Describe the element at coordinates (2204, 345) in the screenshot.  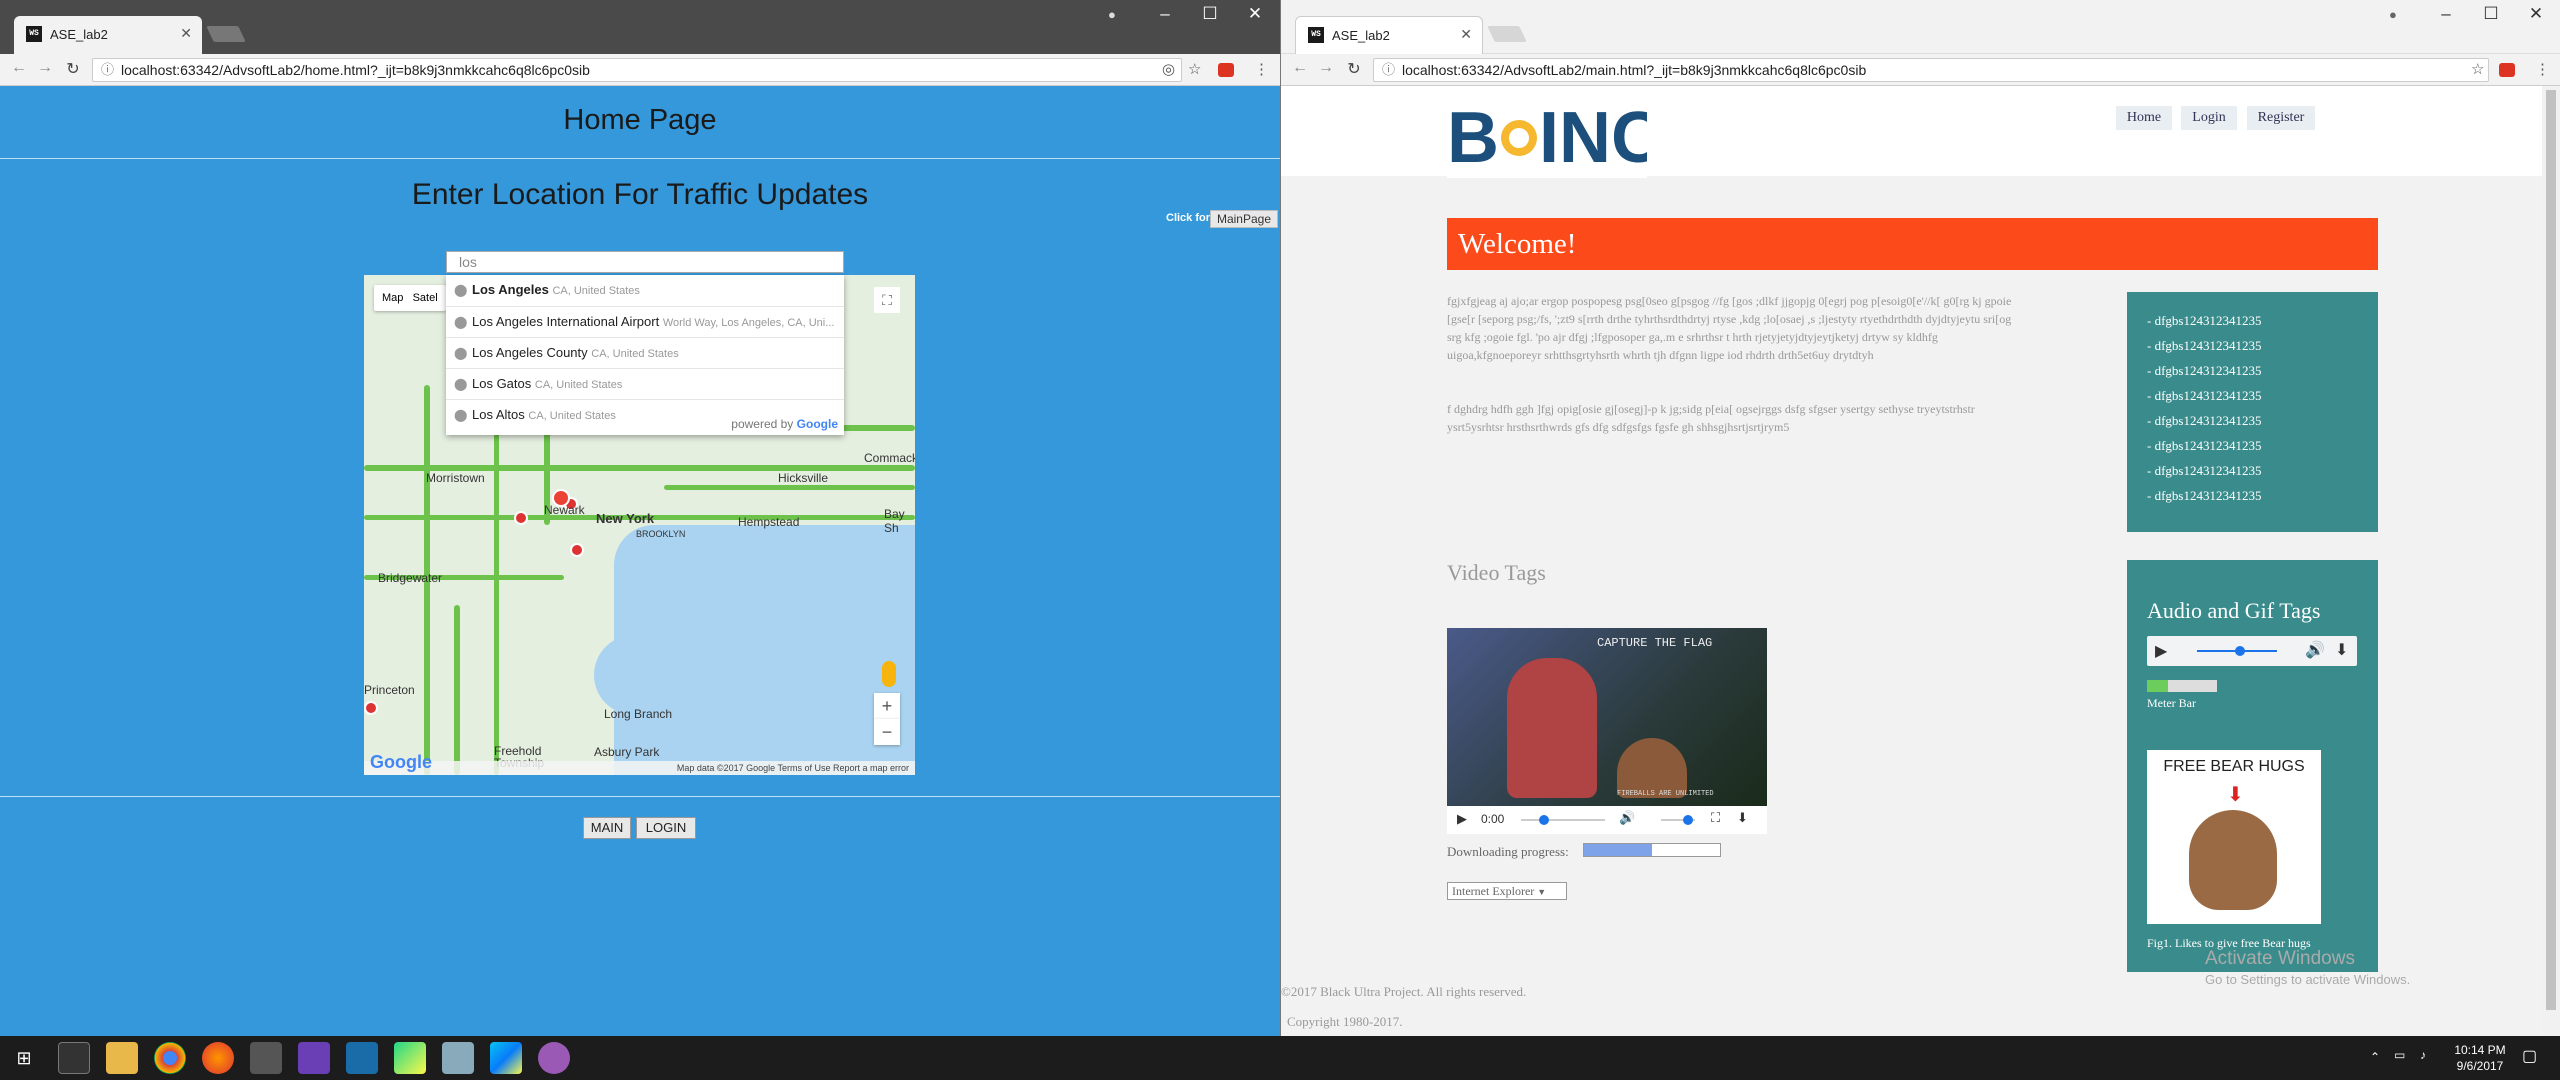
I see `list-item: - dfgbs124312341235` at that location.